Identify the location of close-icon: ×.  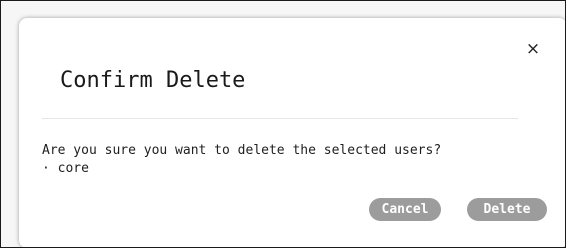
(533, 49).